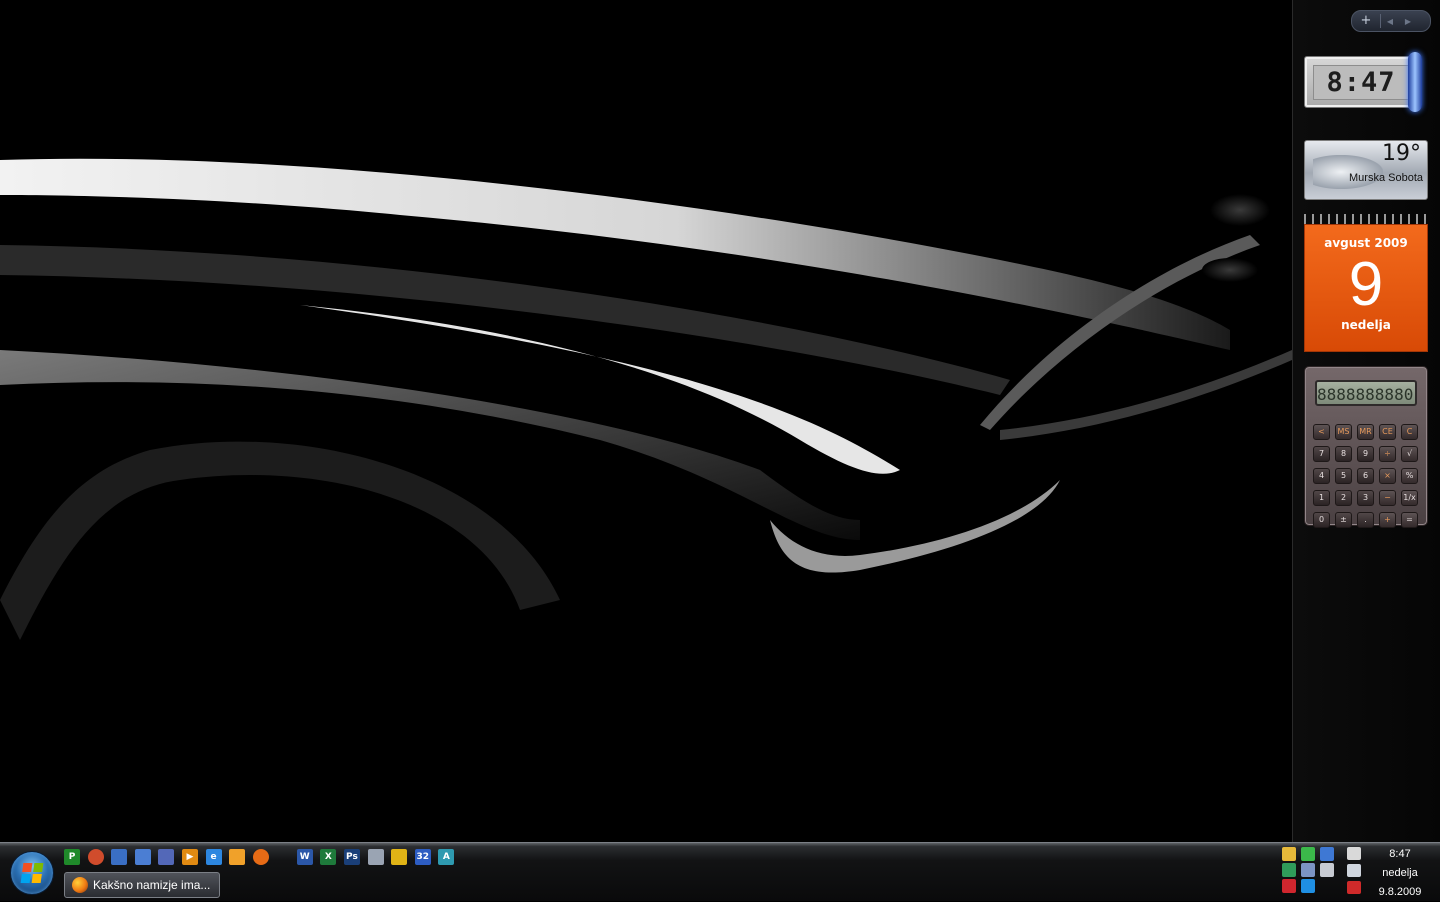  What do you see at coordinates (351, 857) in the screenshot?
I see `photoshop-icon: Ps` at bounding box center [351, 857].